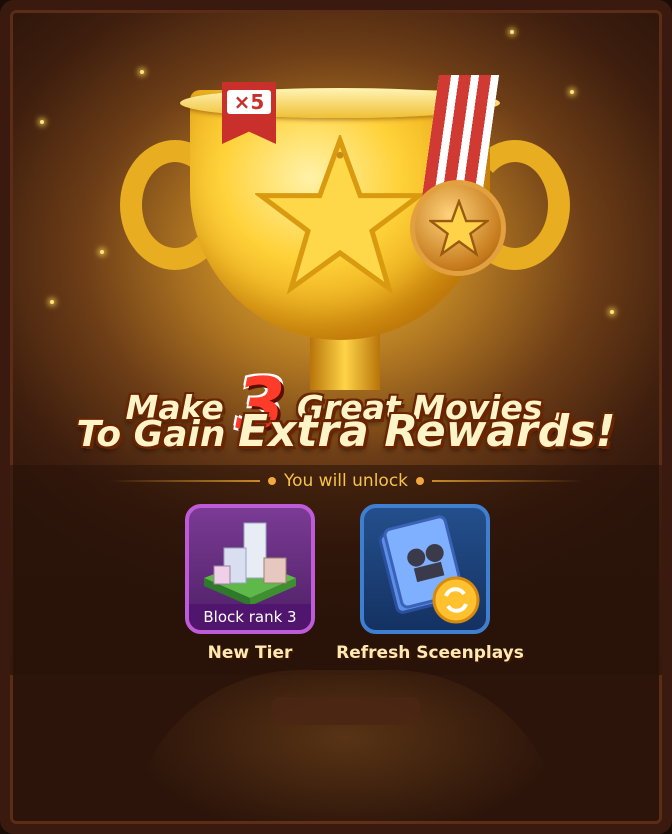 The width and height of the screenshot is (672, 834). Describe the element at coordinates (184, 481) in the screenshot. I see `divider-left` at that location.